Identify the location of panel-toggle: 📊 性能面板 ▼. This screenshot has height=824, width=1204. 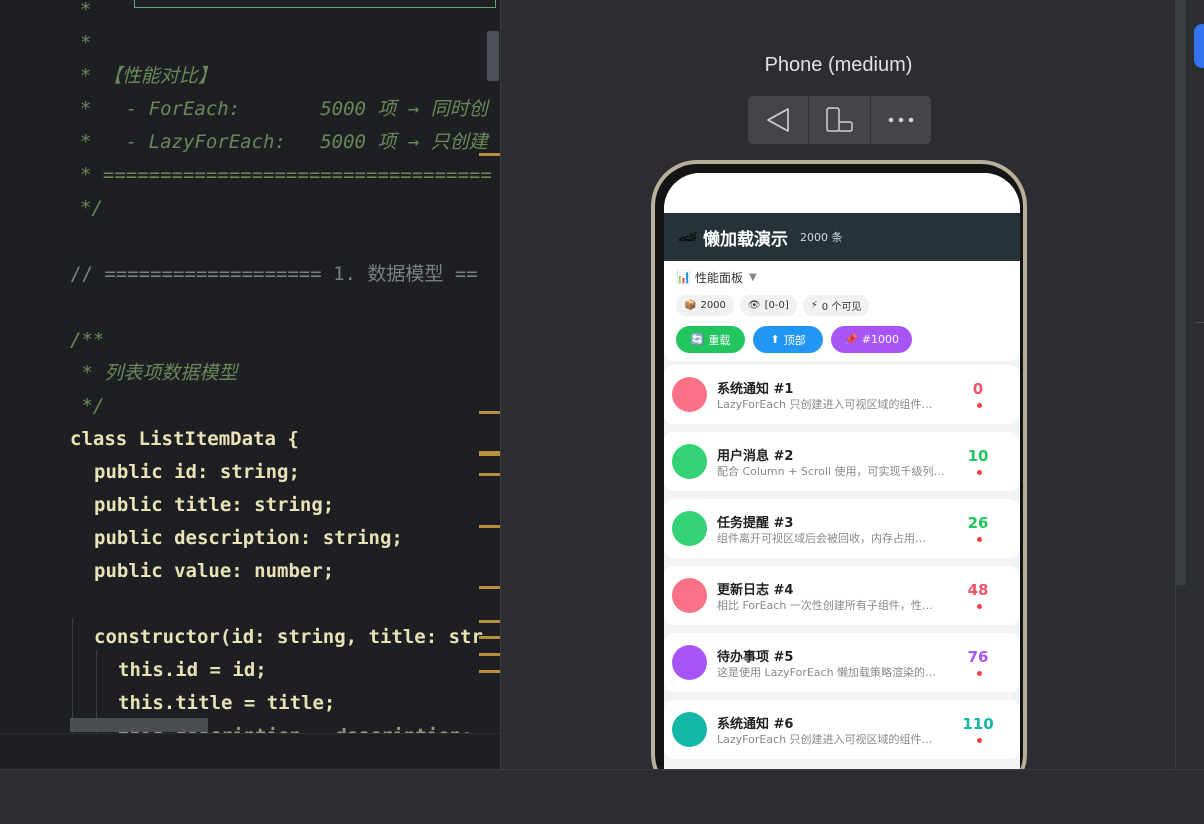
(842, 277).